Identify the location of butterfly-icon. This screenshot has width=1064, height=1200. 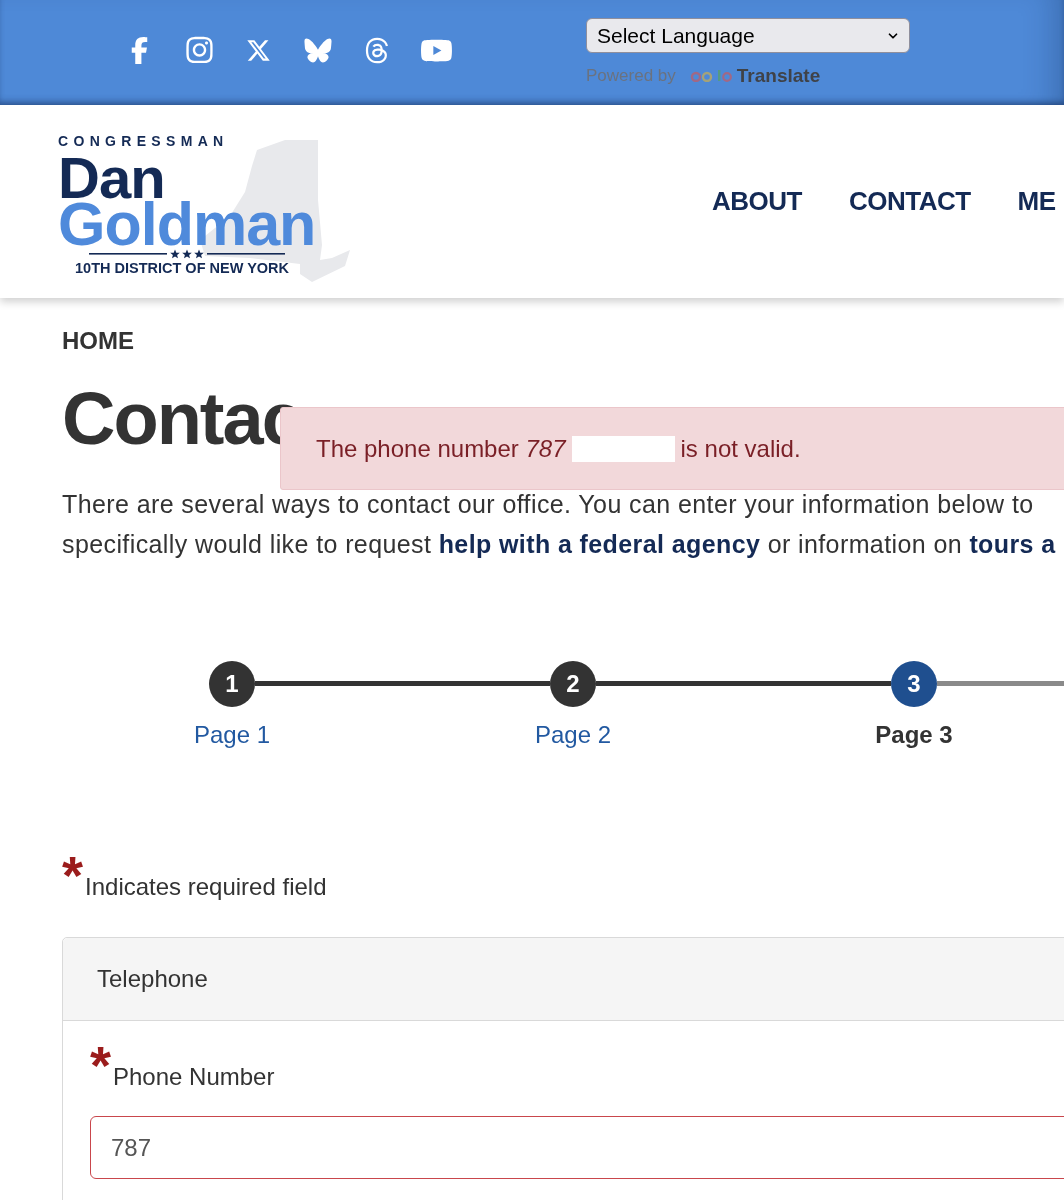
(317, 50).